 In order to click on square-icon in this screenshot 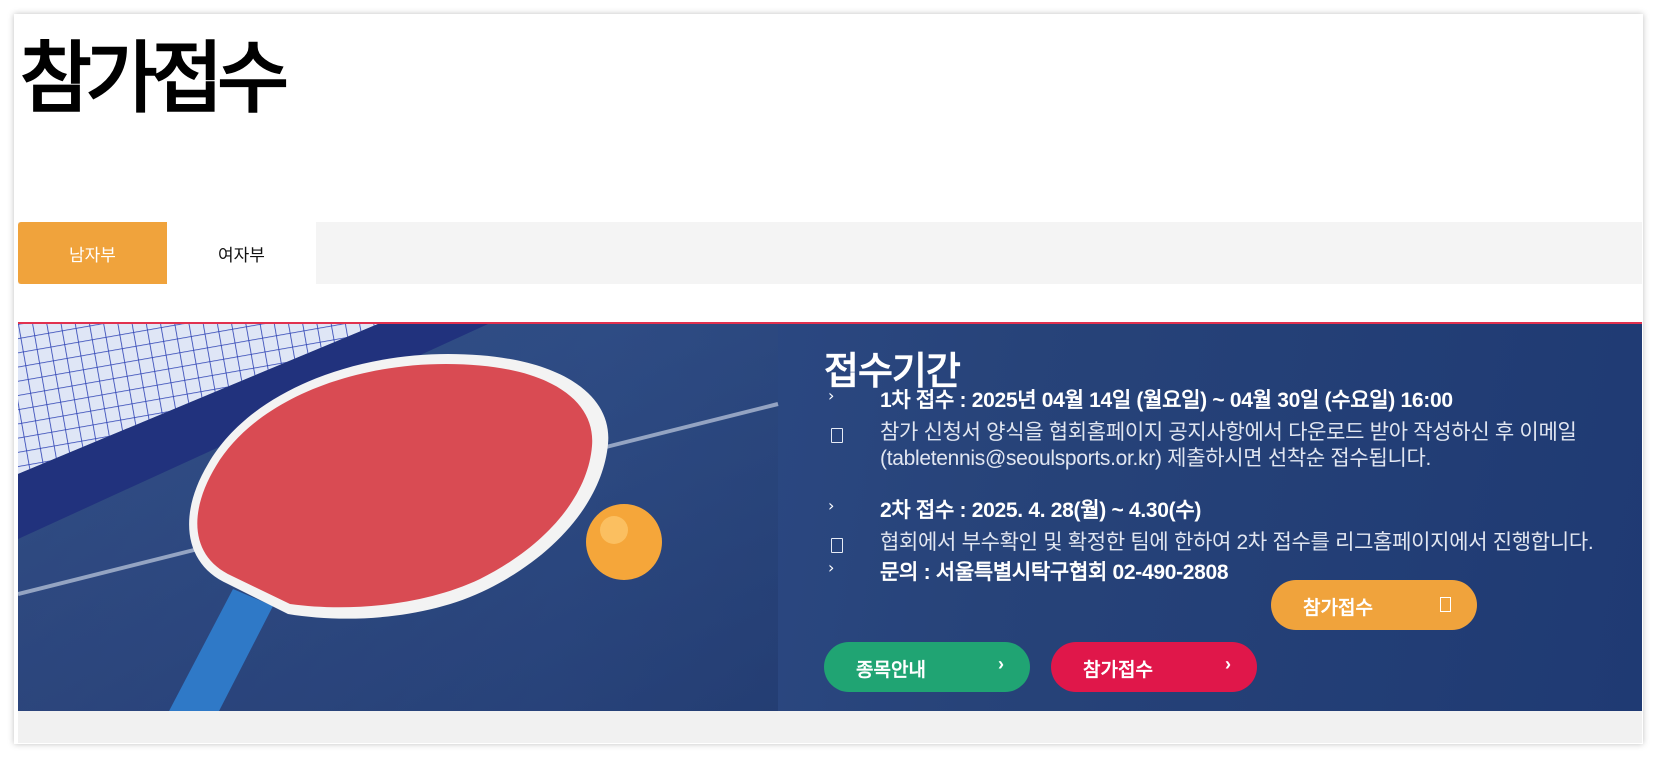, I will do `click(1445, 604)`.